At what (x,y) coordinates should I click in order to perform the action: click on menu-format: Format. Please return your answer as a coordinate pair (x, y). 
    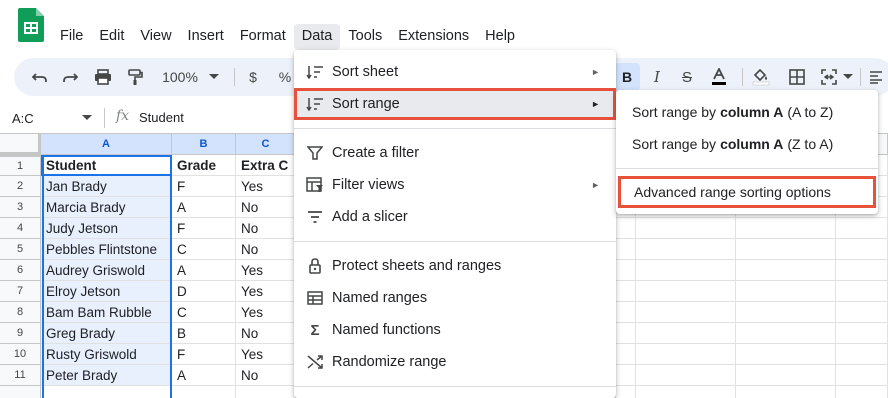
    Looking at the image, I should click on (263, 37).